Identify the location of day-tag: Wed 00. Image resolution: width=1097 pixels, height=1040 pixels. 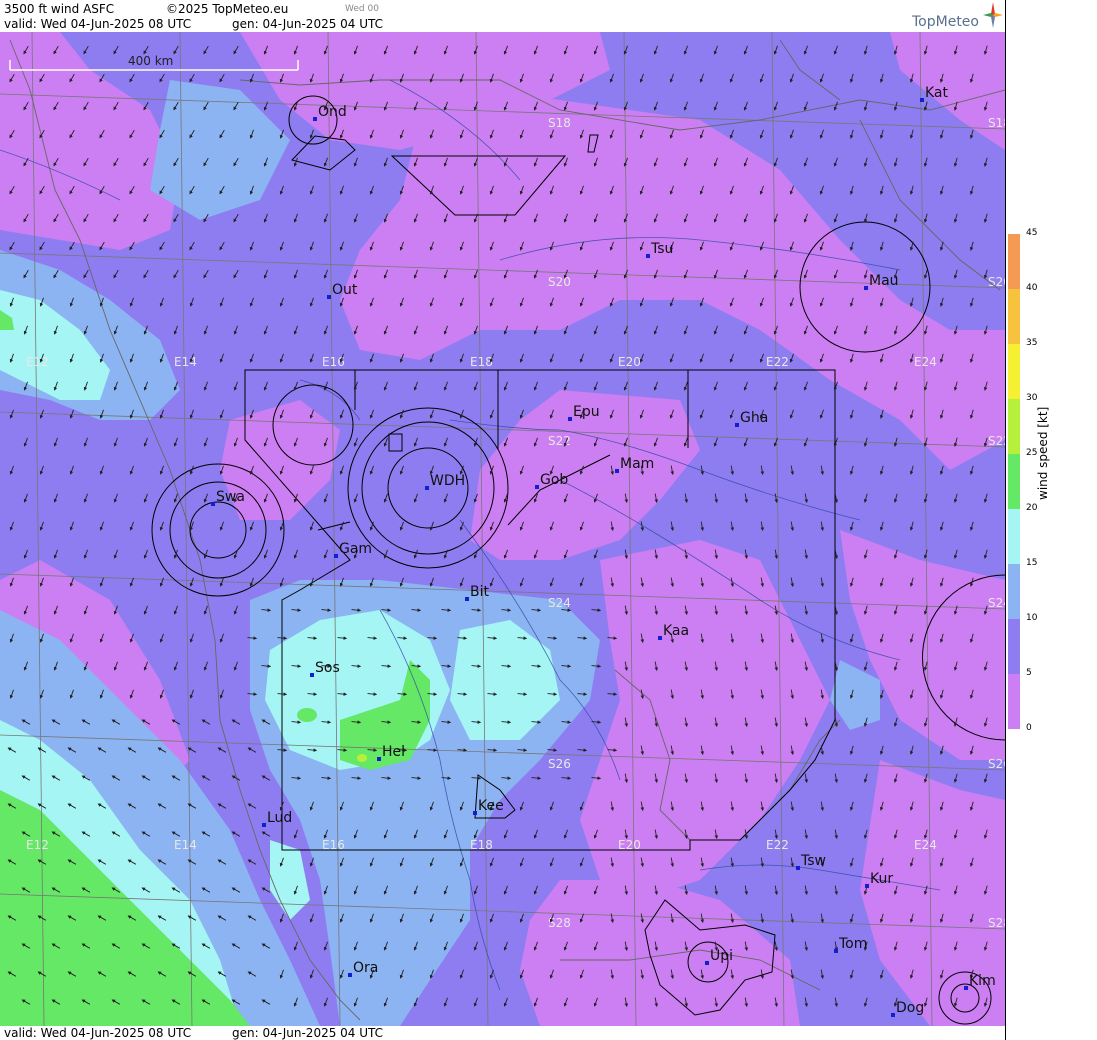
(362, 9).